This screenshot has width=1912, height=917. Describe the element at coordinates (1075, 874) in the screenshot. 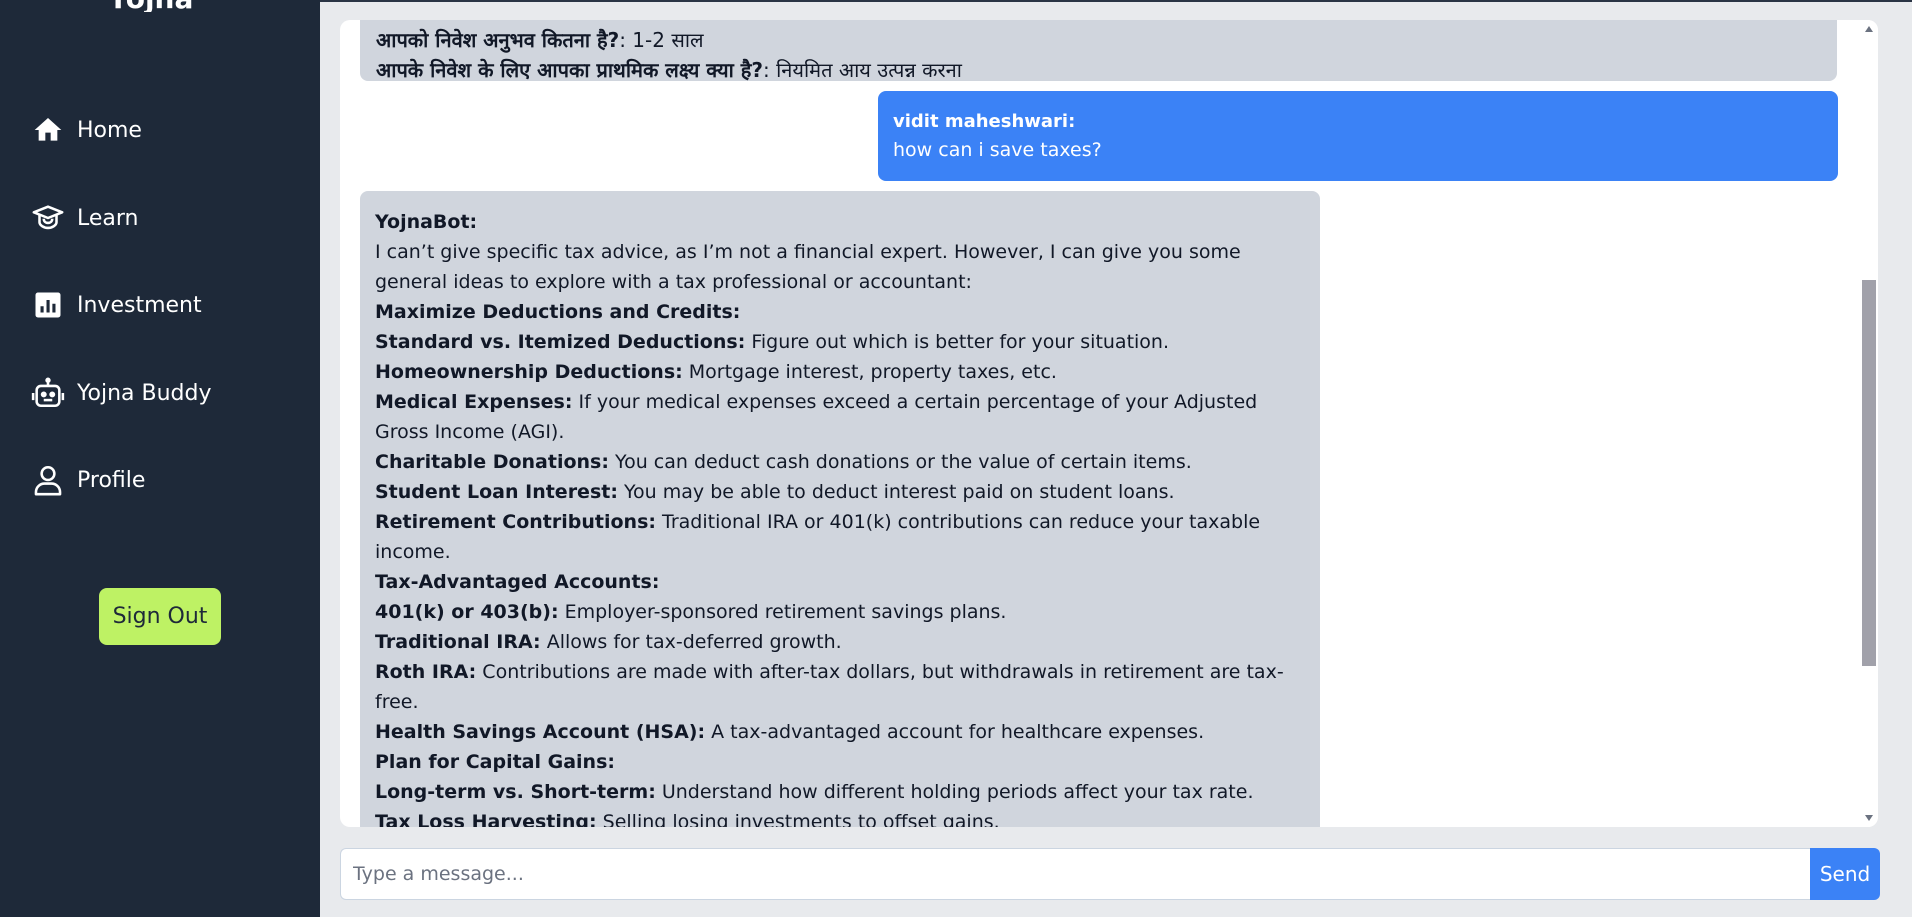

I see `message-input` at that location.